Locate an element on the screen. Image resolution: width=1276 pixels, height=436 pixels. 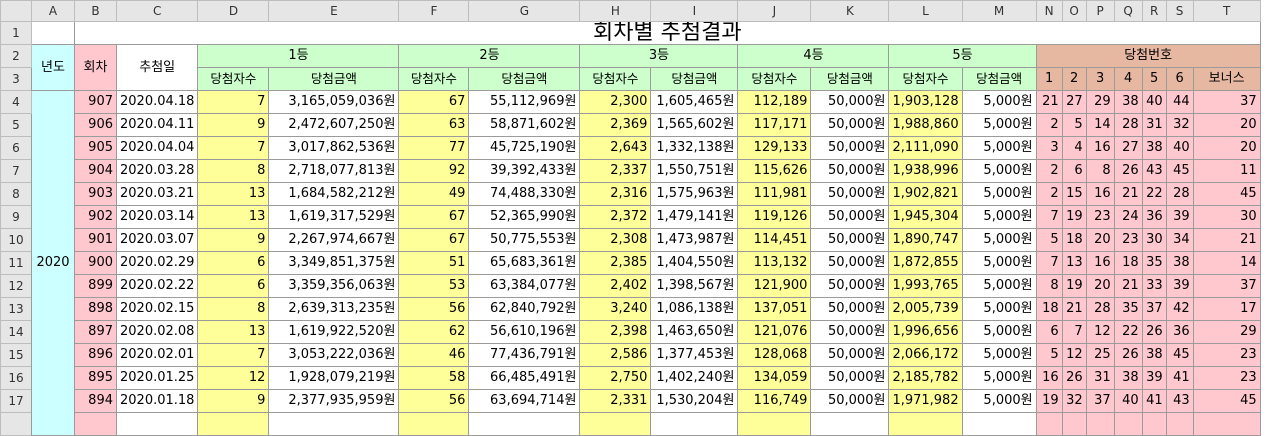
round-cell: 900 is located at coordinates (95, 263).